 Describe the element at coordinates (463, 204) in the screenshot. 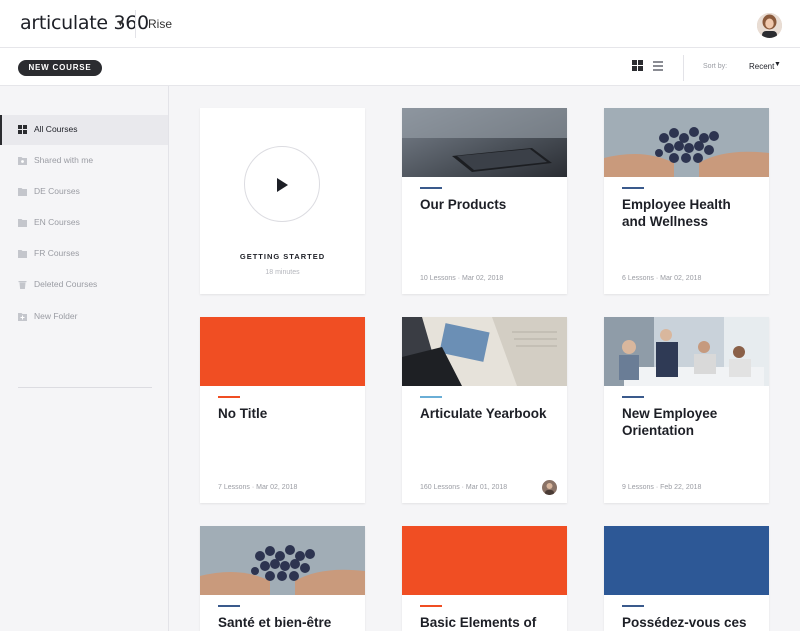

I see `course-title: Our Products` at that location.